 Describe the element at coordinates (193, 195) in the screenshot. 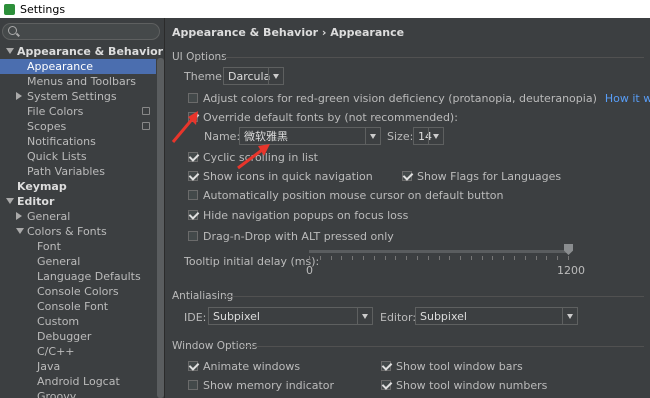

I see `auto-position-checkbox` at that location.